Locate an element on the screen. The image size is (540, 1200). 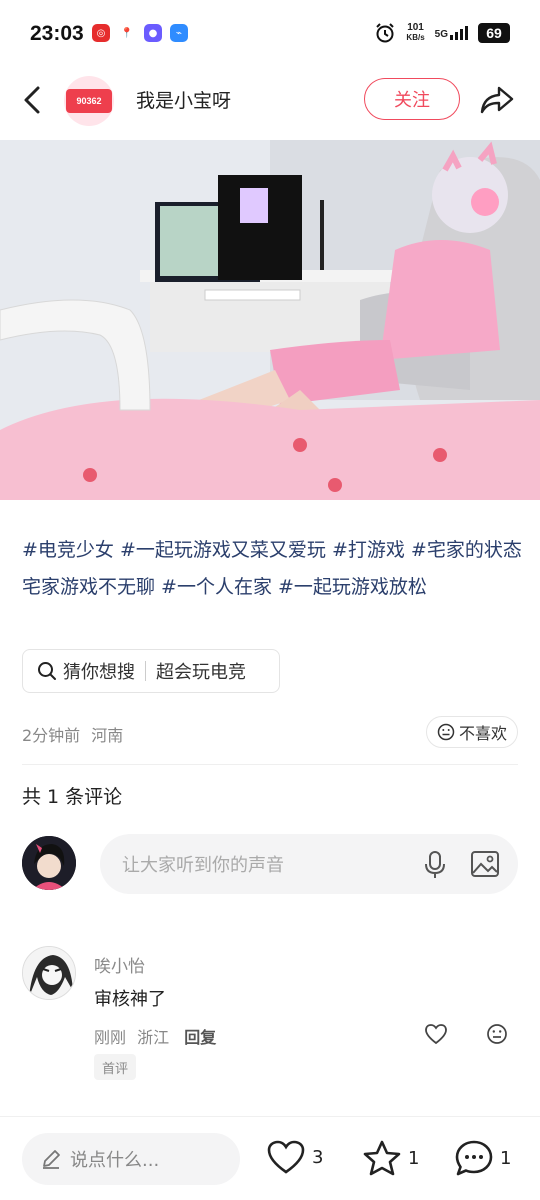
favorite-button: 1 is located at coordinates (390, 1158).